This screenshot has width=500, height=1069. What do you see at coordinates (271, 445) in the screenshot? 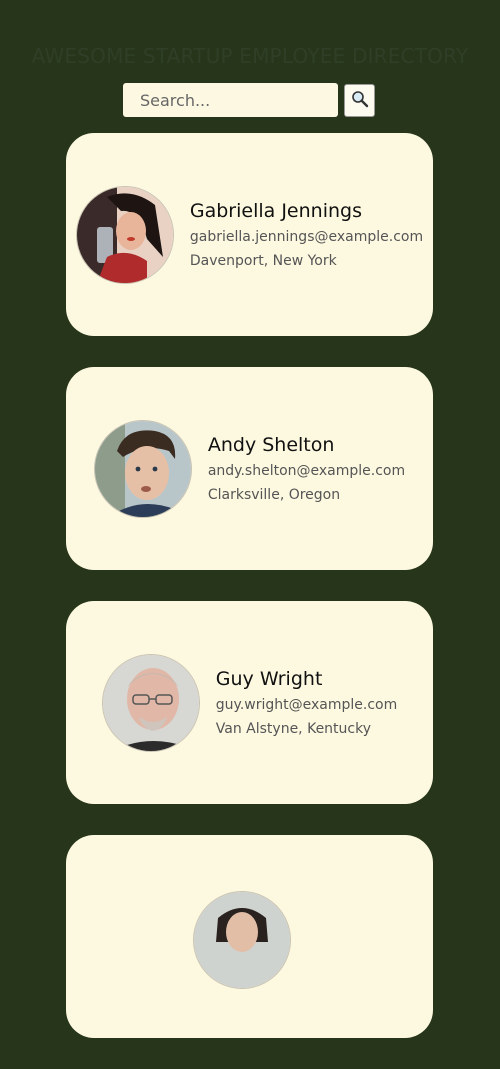
I see `employee-name: Andy Shelton` at bounding box center [271, 445].